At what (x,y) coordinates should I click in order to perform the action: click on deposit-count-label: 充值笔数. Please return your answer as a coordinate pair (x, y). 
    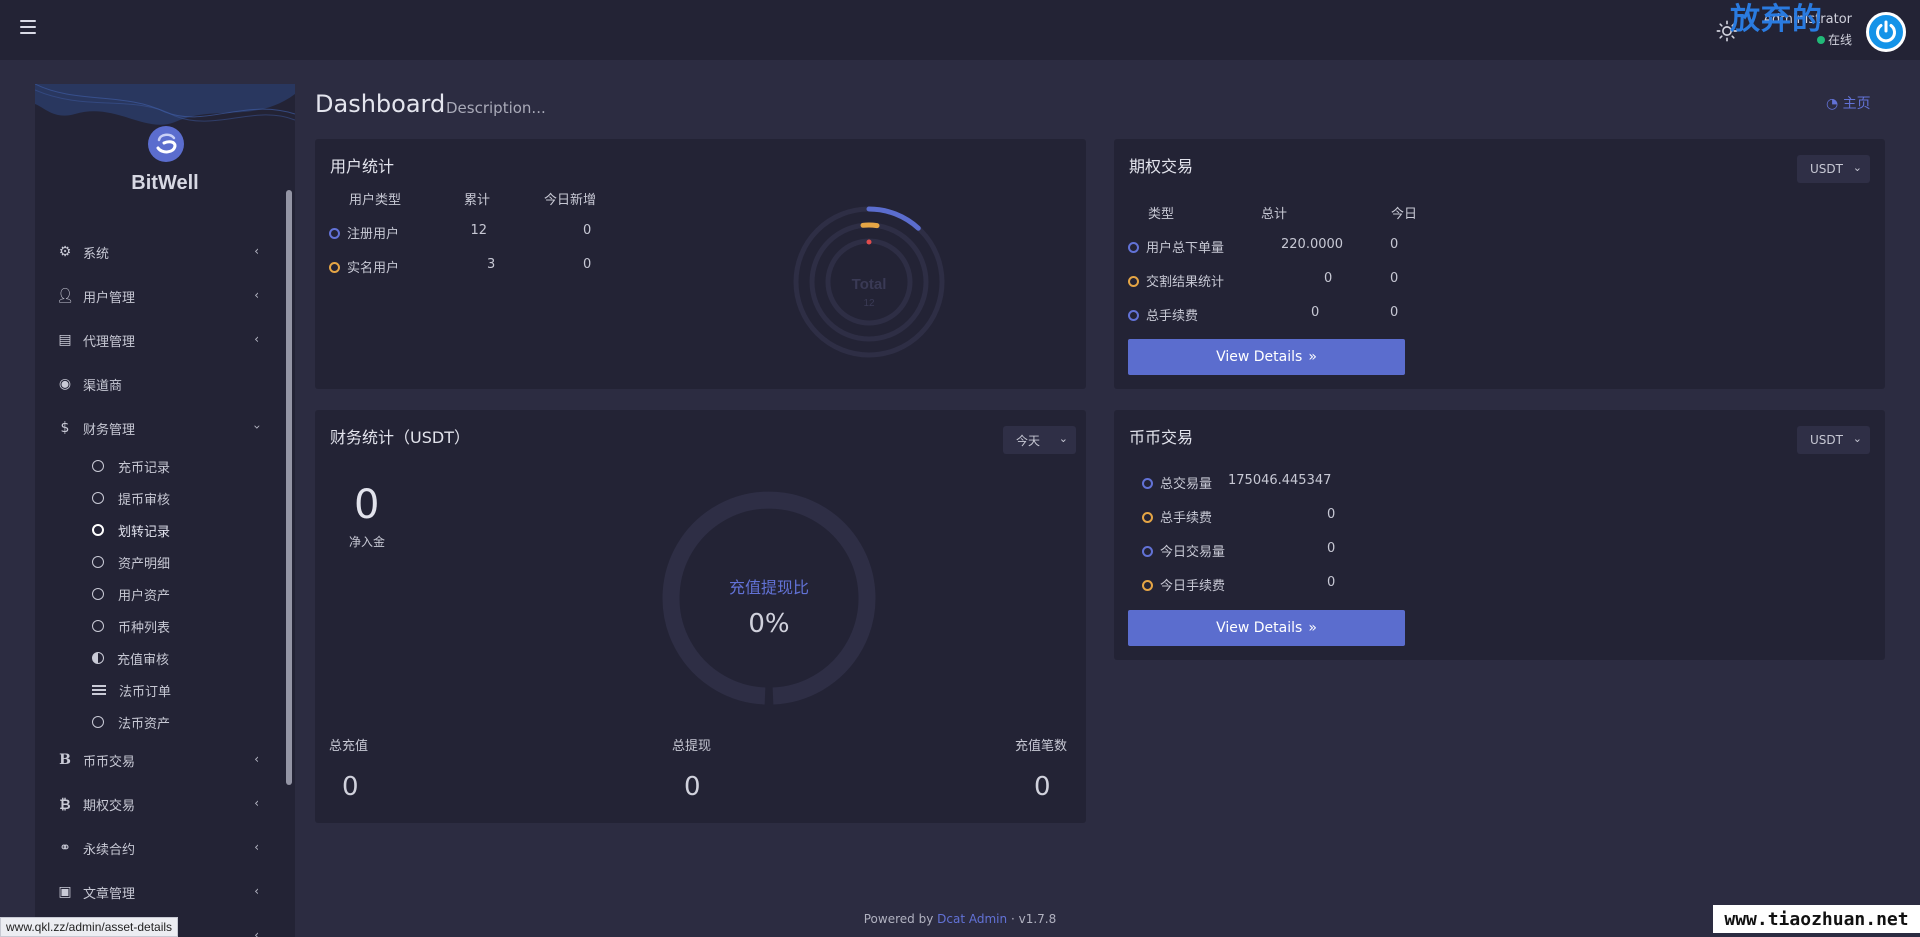
    Looking at the image, I should click on (1041, 746).